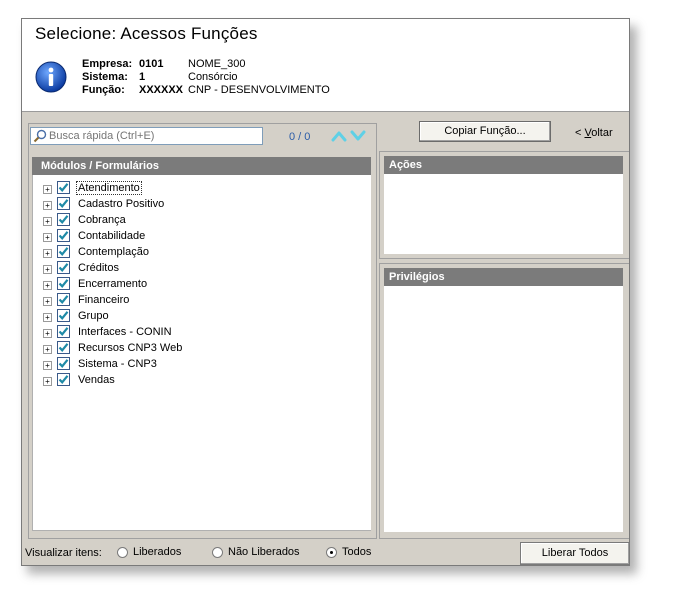 This screenshot has width=673, height=609. What do you see at coordinates (109, 188) in the screenshot?
I see `tree-node-label: Atendimento` at bounding box center [109, 188].